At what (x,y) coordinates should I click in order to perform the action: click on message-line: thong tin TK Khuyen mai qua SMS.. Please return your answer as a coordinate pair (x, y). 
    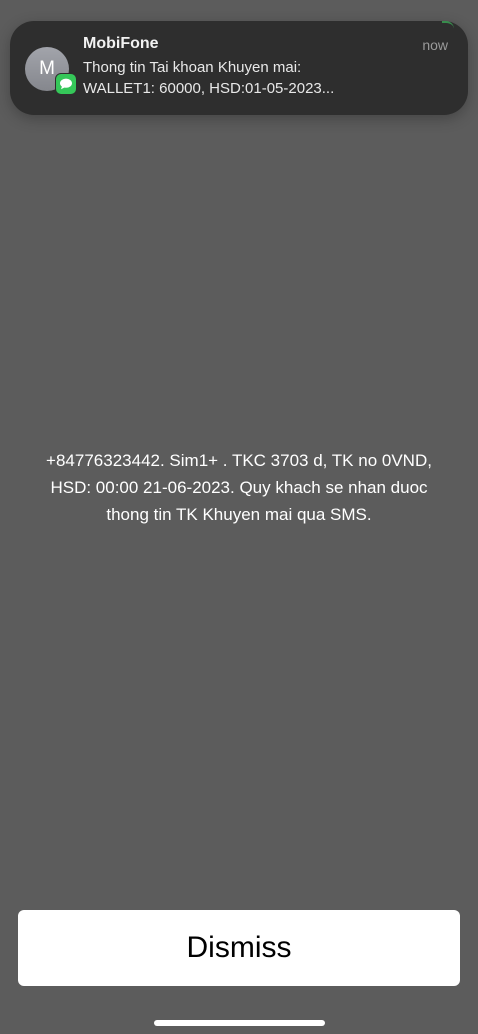
    Looking at the image, I should click on (239, 514).